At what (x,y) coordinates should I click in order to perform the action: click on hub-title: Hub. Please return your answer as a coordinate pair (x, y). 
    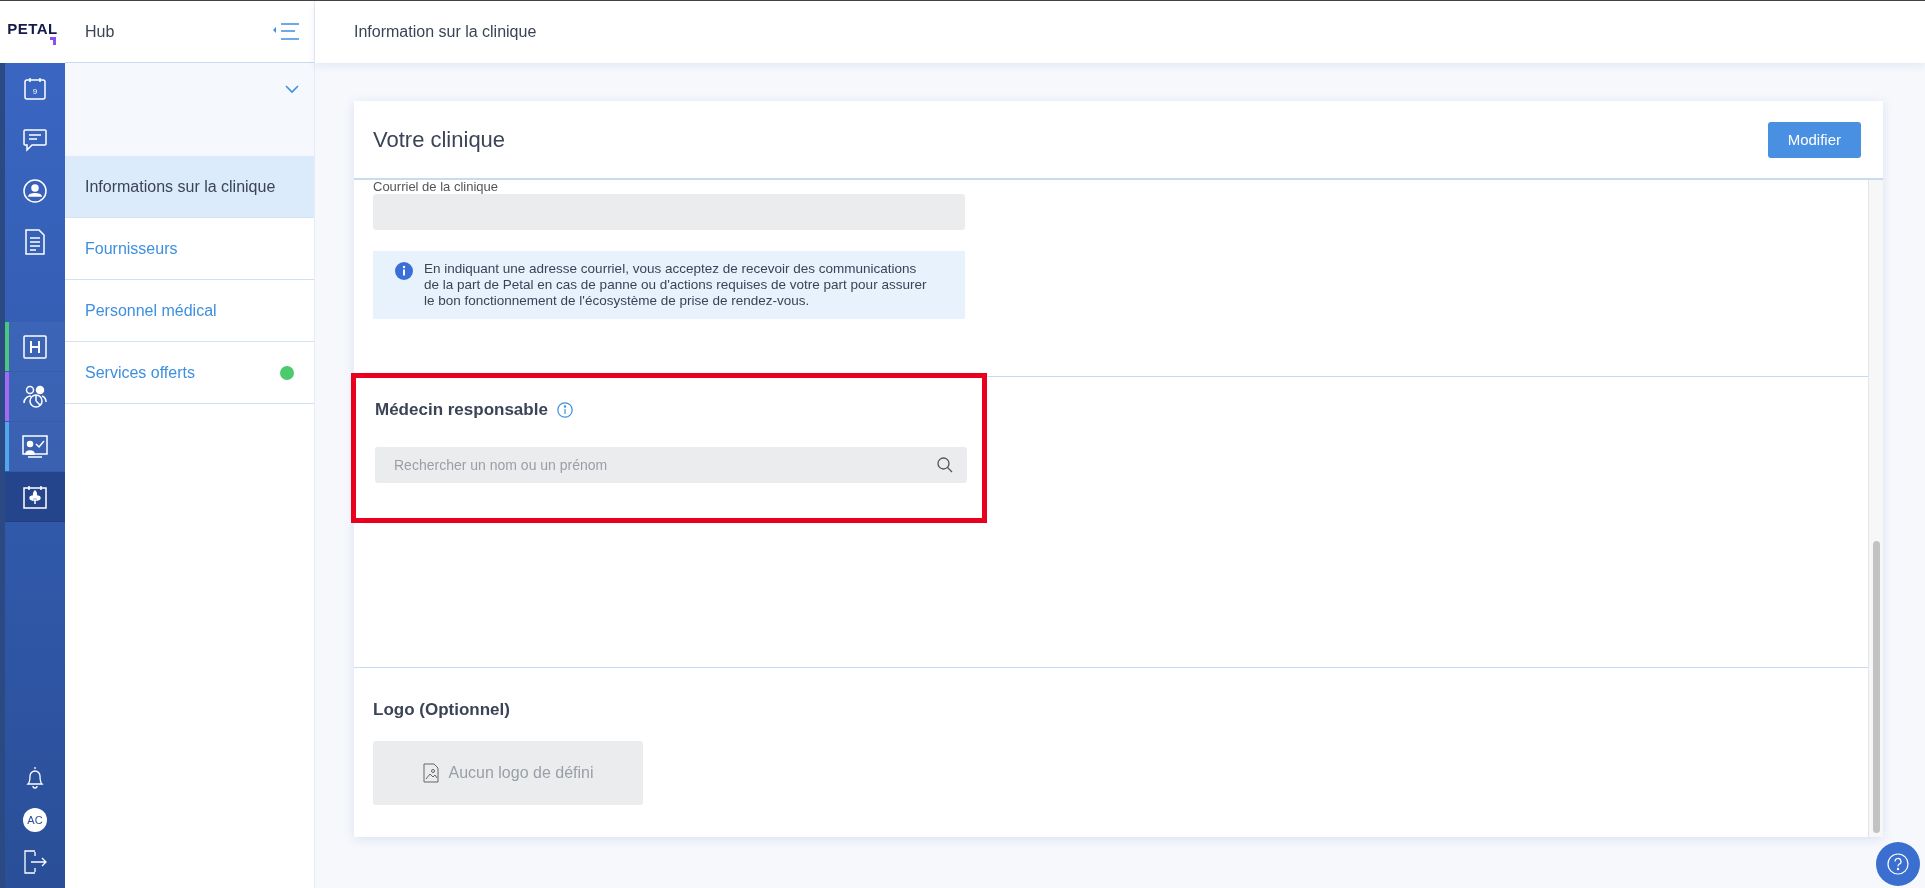
    Looking at the image, I should click on (100, 31).